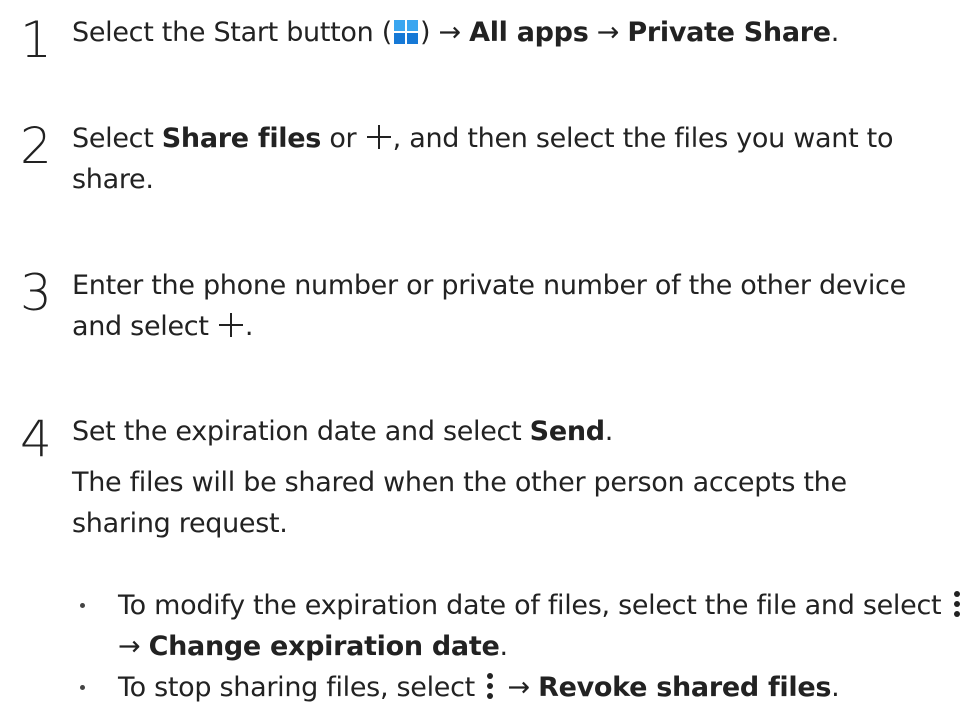  I want to click on step-number: 1, so click(36, 40).